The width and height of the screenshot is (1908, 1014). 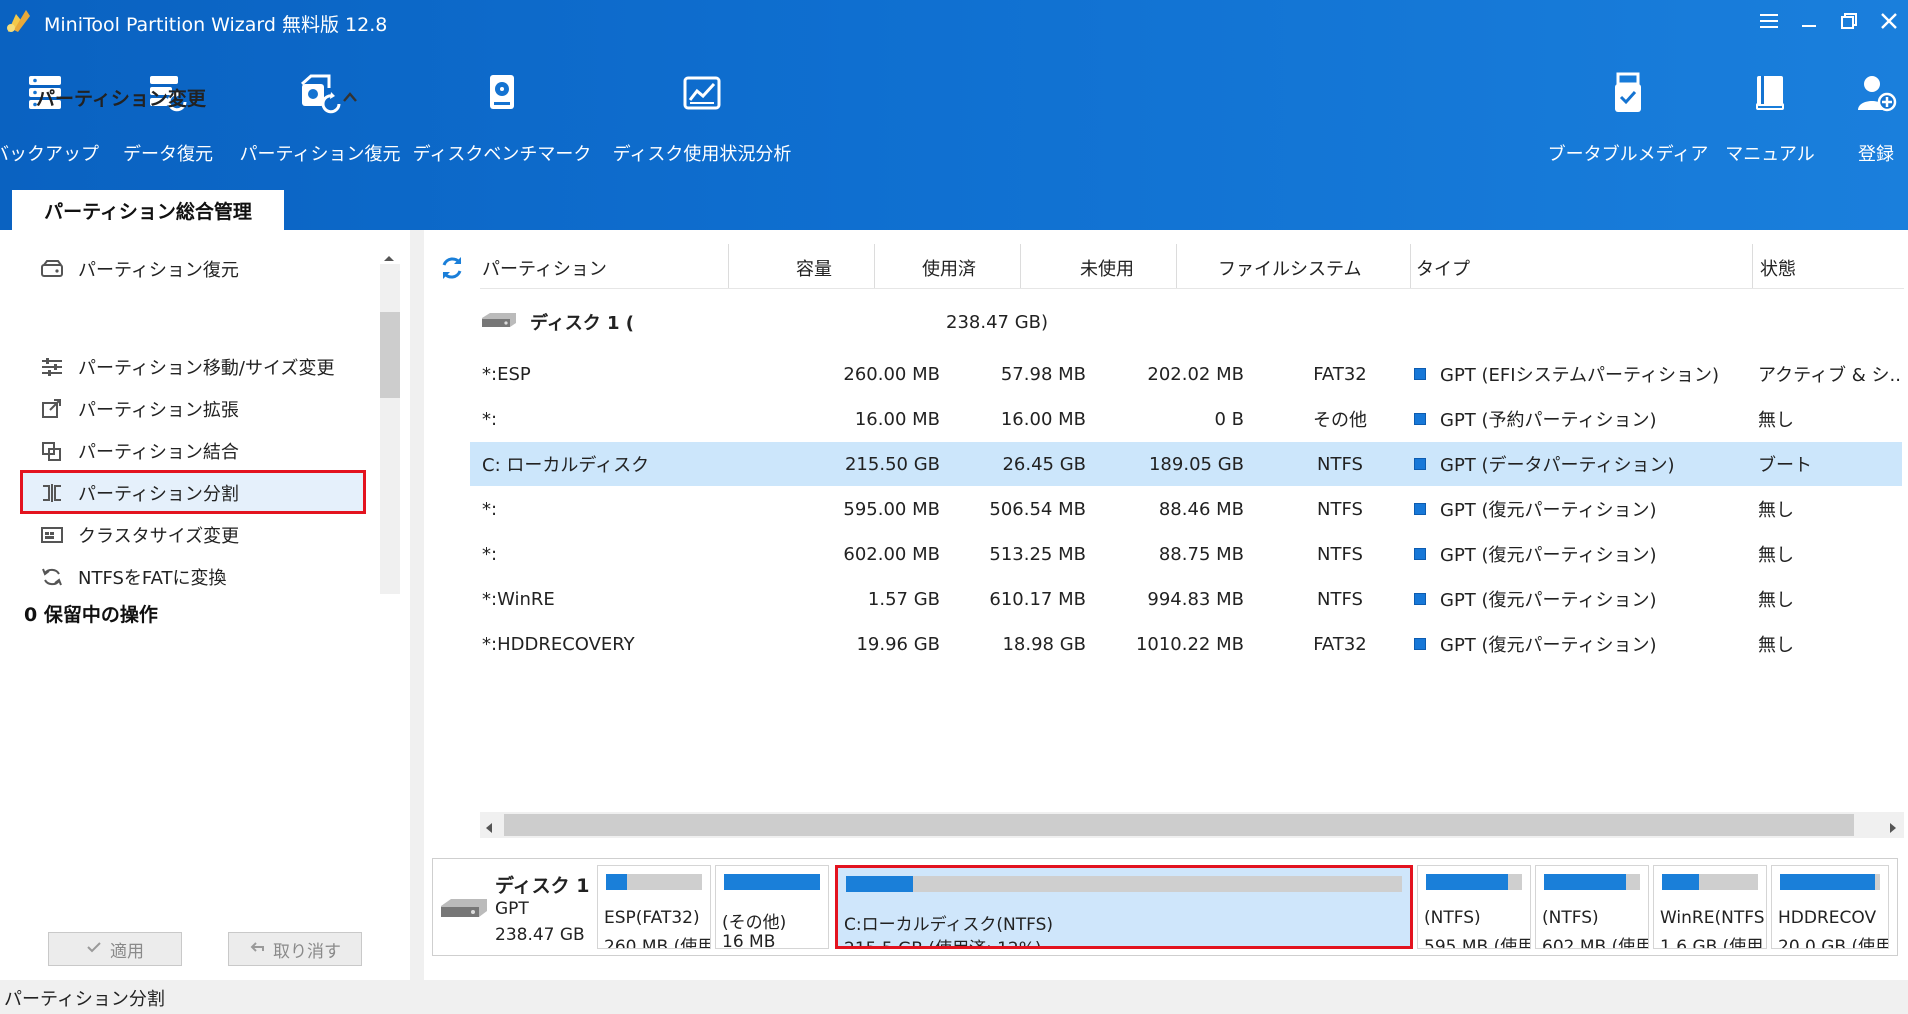 What do you see at coordinates (187, 367) in the screenshot?
I see `sidebar-item-move-resize: パーティション移動/サイズ変更` at bounding box center [187, 367].